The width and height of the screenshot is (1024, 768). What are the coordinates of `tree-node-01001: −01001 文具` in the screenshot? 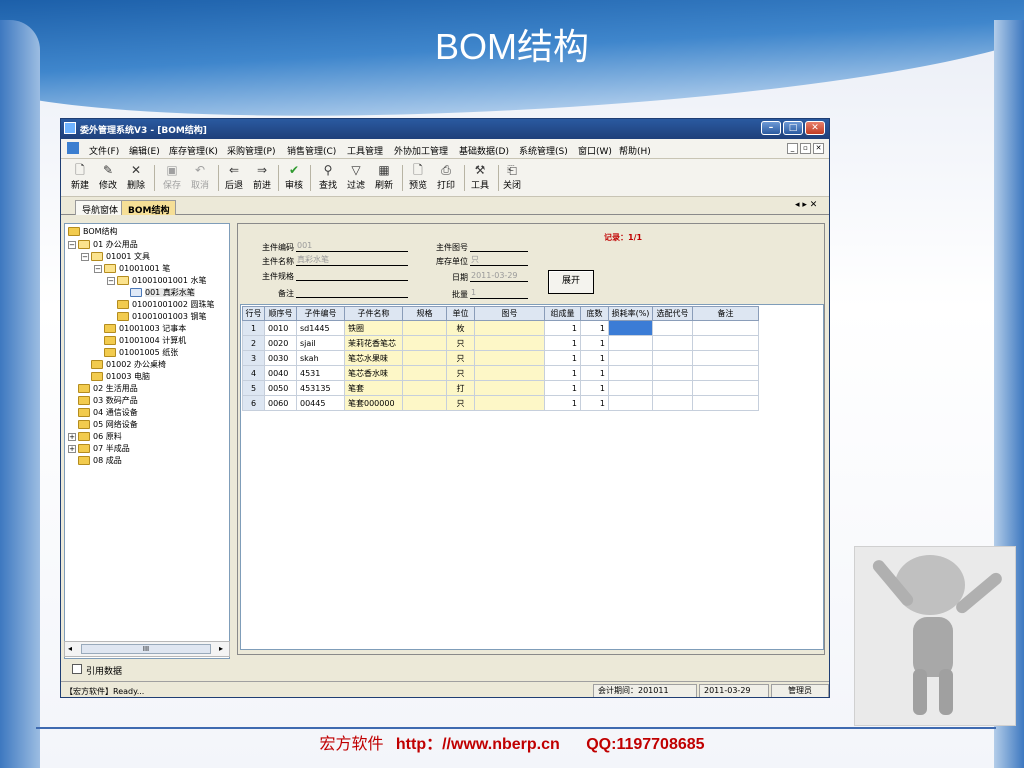 It's located at (115, 257).